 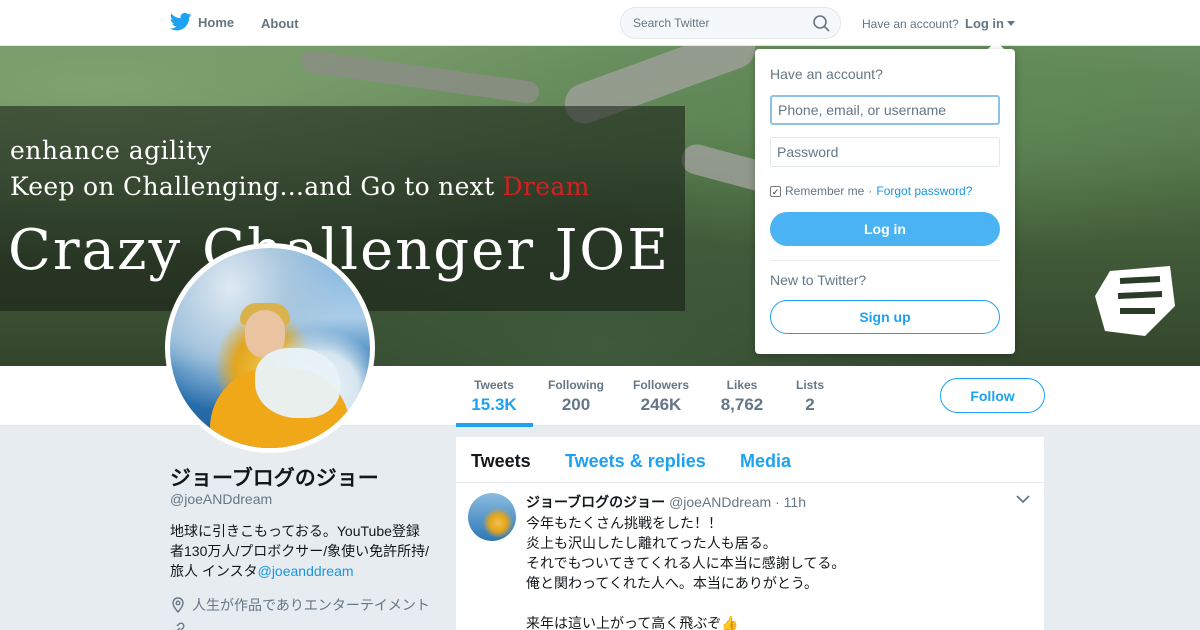 I want to click on profile-website, so click(x=178, y=626).